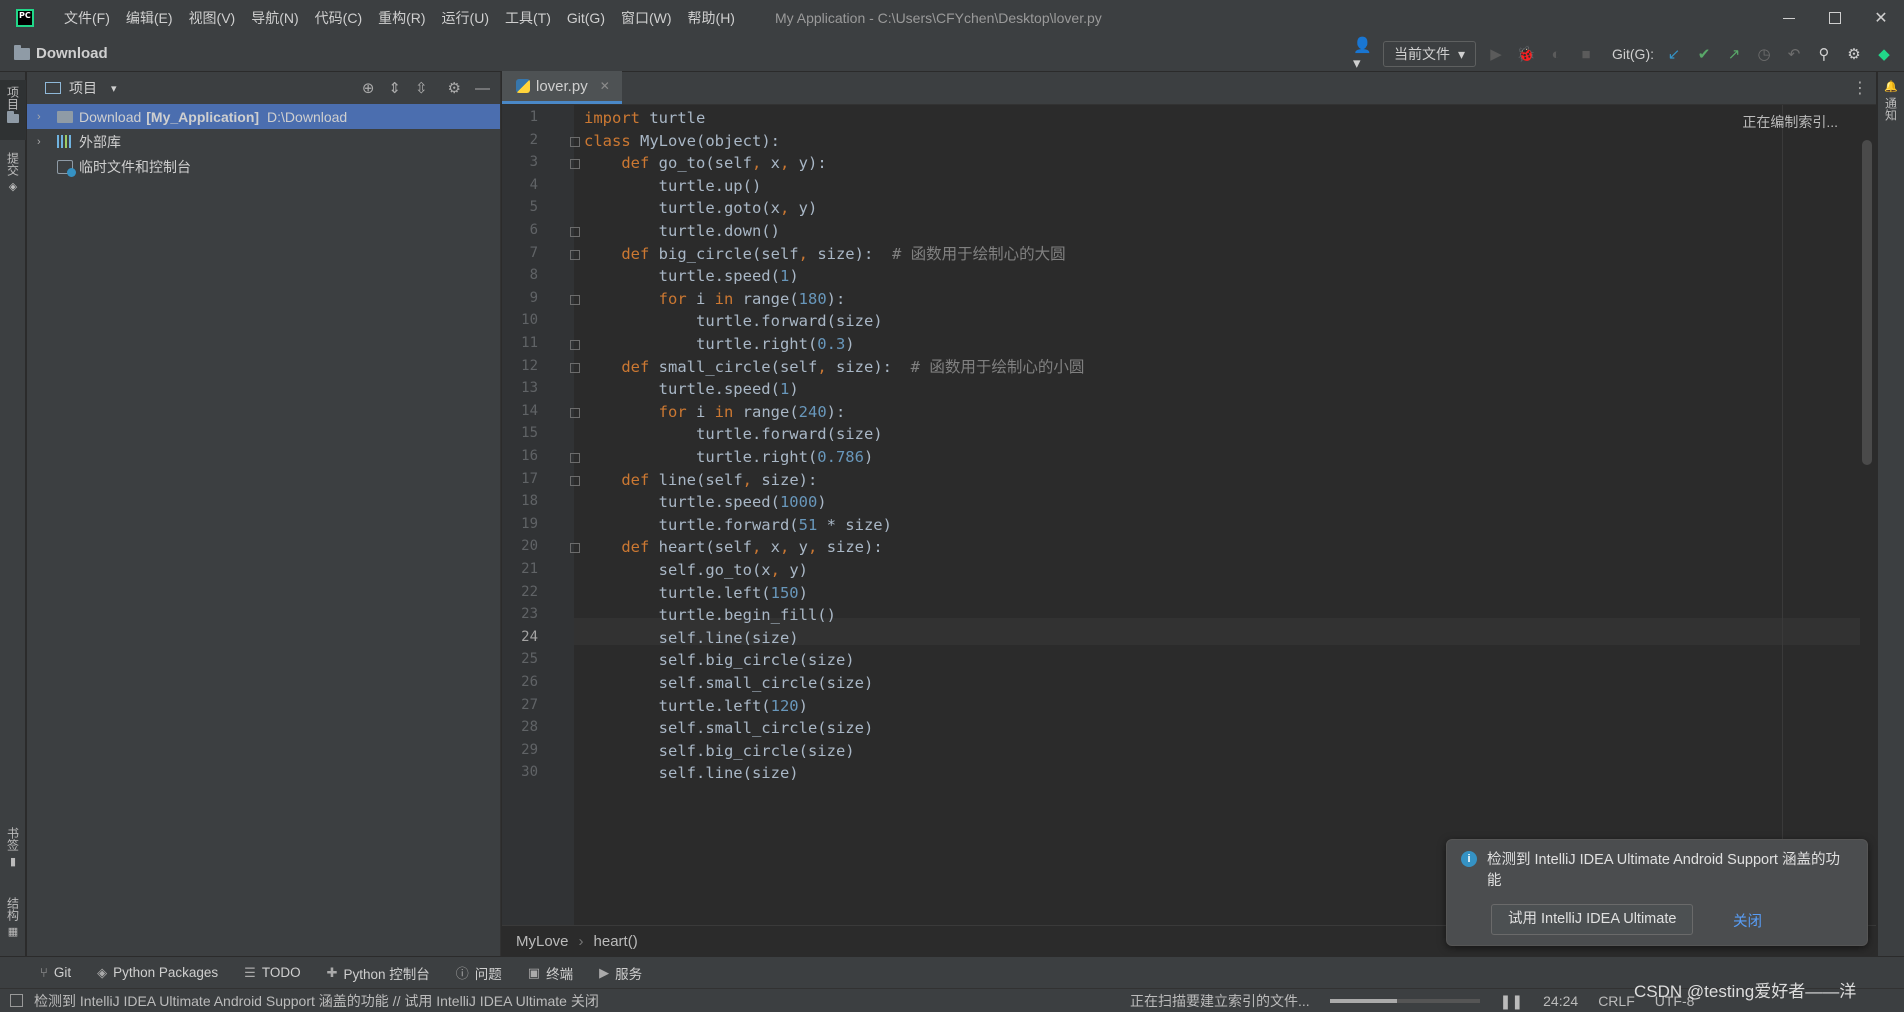  I want to click on caret-position: 24:24, so click(1560, 1001).